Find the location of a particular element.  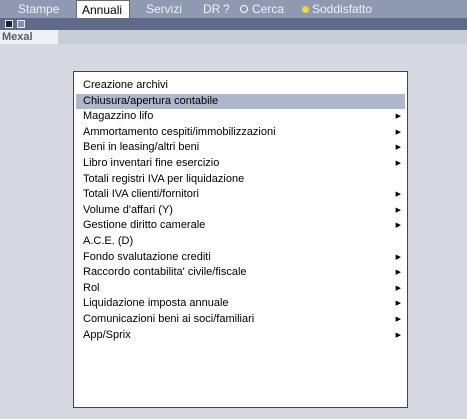

menu-item: Fondo svalutazione crediti ▶ is located at coordinates (240, 258).